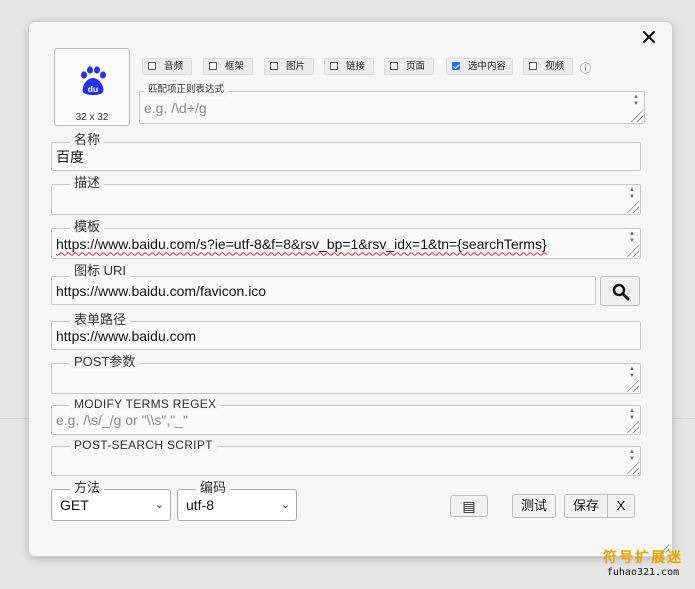 This screenshot has height=589, width=695. Describe the element at coordinates (92, 117) in the screenshot. I see `icon-size-label: 32 x 32` at that location.